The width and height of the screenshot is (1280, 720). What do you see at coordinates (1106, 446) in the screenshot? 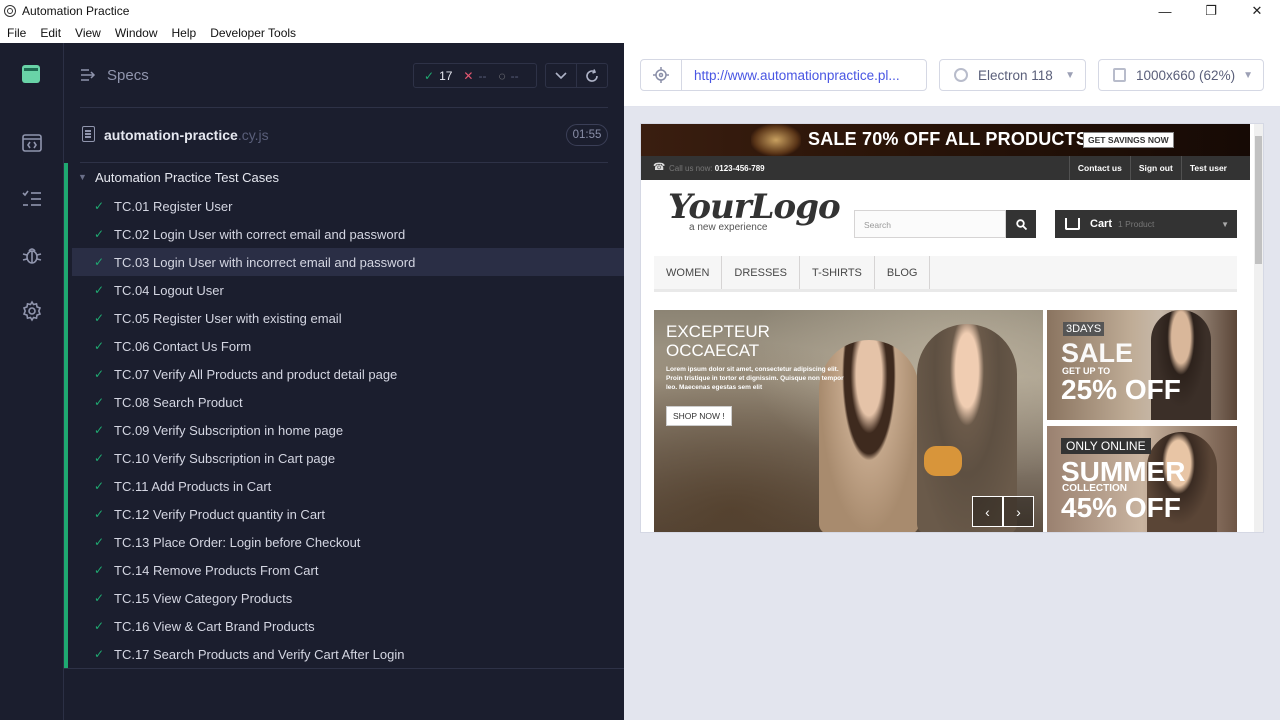
I see `banner-tag: ONLY ONLINE` at bounding box center [1106, 446].